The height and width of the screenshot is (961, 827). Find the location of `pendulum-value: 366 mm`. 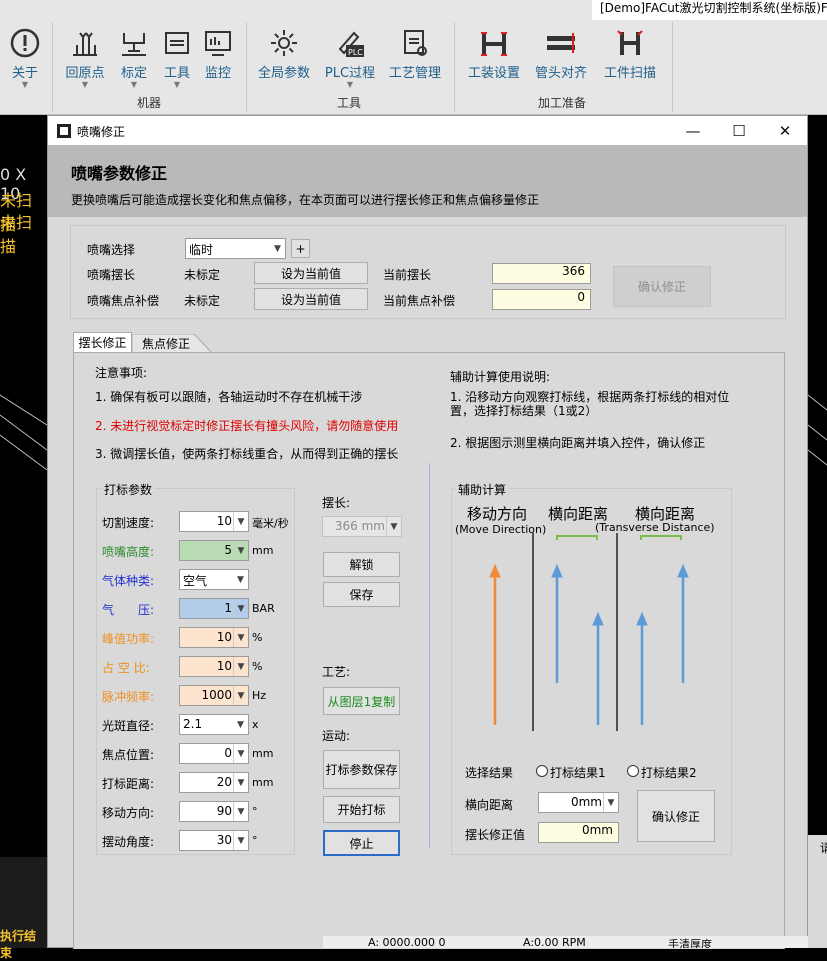

pendulum-value: 366 mm is located at coordinates (359, 526).